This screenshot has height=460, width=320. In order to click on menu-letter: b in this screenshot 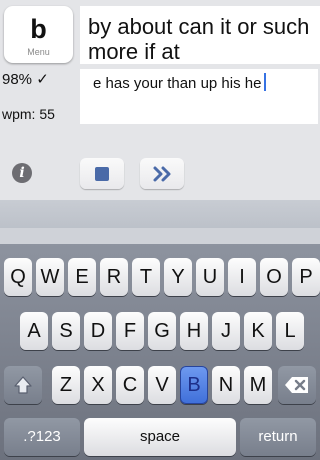, I will do `click(38, 29)`.